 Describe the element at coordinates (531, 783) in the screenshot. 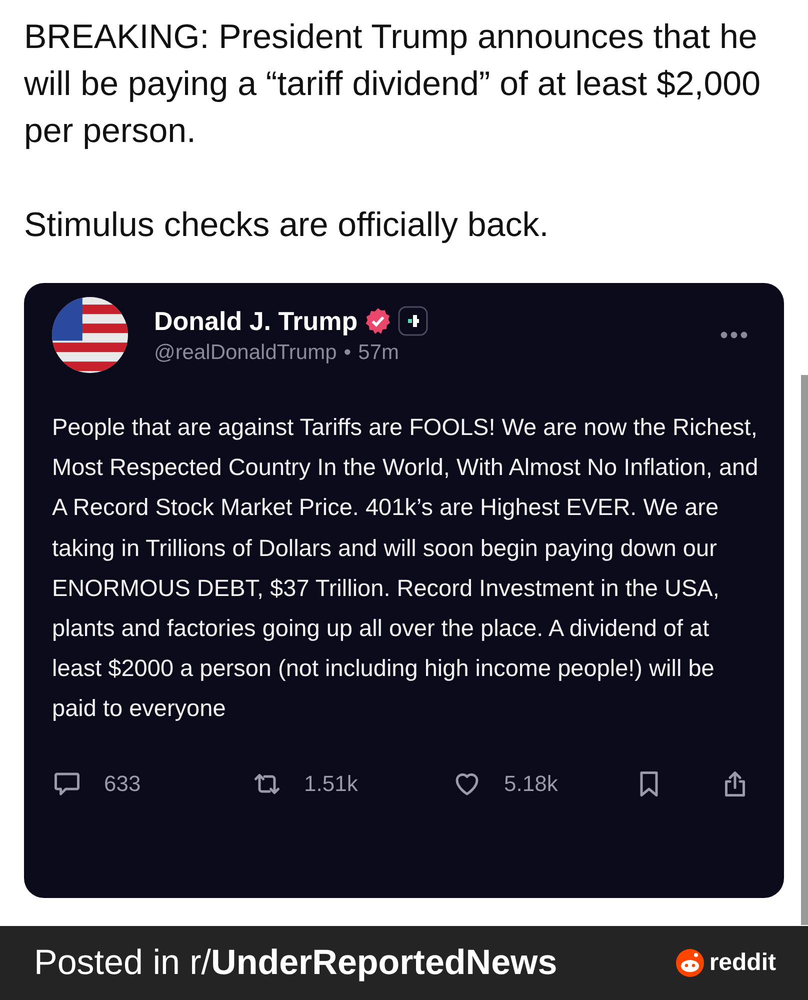

I see `stat-count: 5.18k` at that location.